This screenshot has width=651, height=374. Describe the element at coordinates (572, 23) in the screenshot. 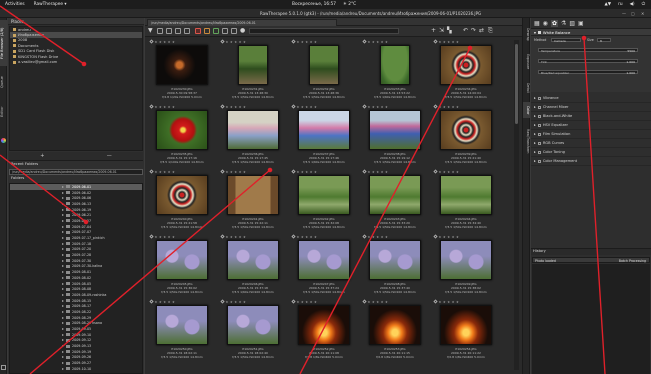

I see `transform-tool-icon: ▧` at that location.